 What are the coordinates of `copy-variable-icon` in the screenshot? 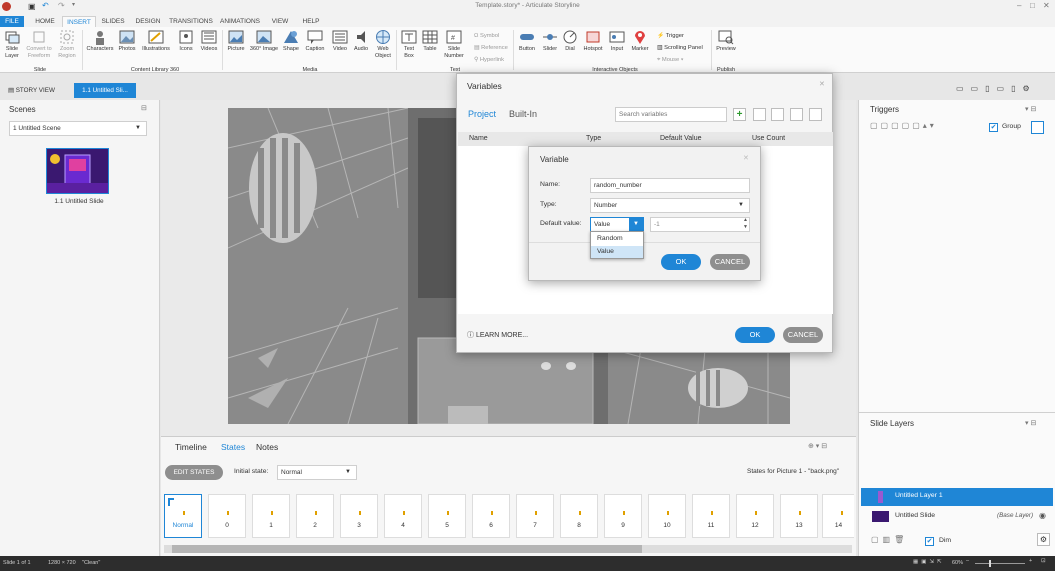 It's located at (777, 114).